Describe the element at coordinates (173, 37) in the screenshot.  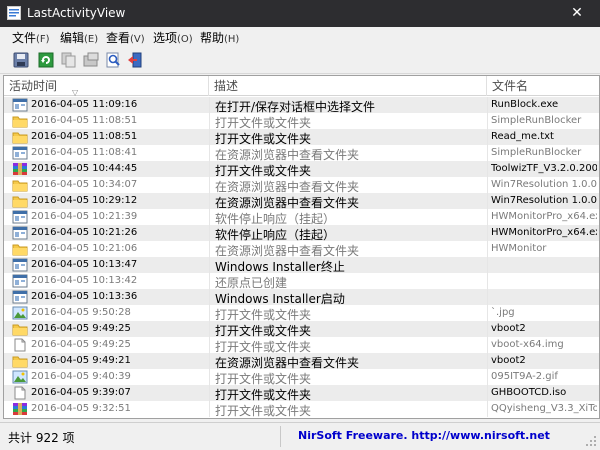
I see `menu-options: 选项(O)` at that location.